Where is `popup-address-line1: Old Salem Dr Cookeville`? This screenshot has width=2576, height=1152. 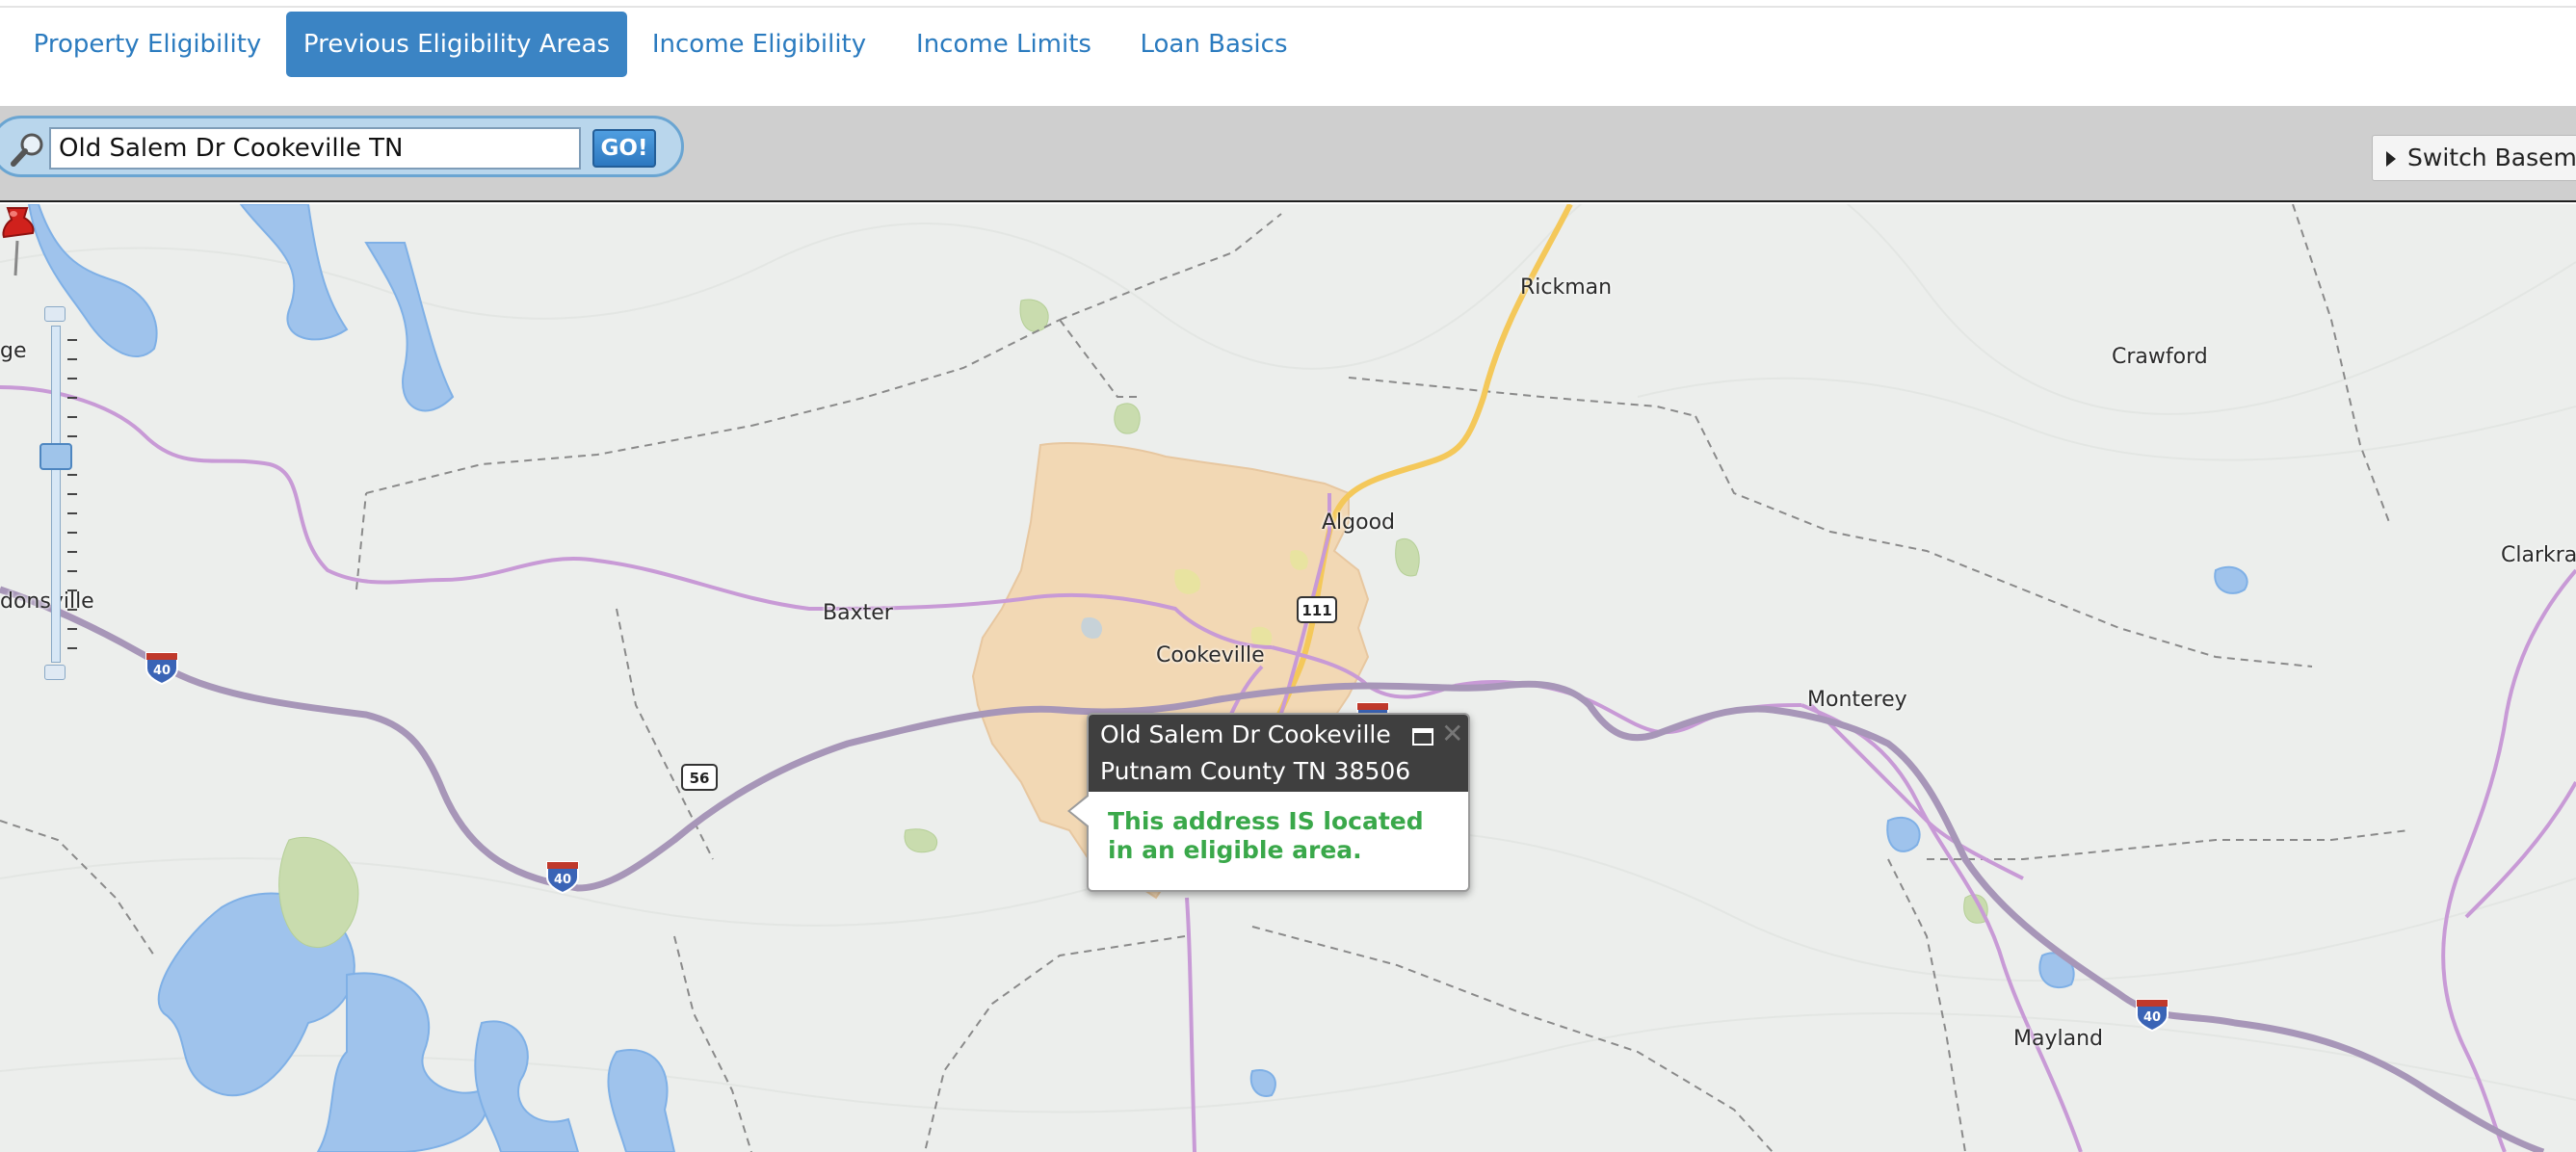 popup-address-line1: Old Salem Dr Cookeville is located at coordinates (1245, 734).